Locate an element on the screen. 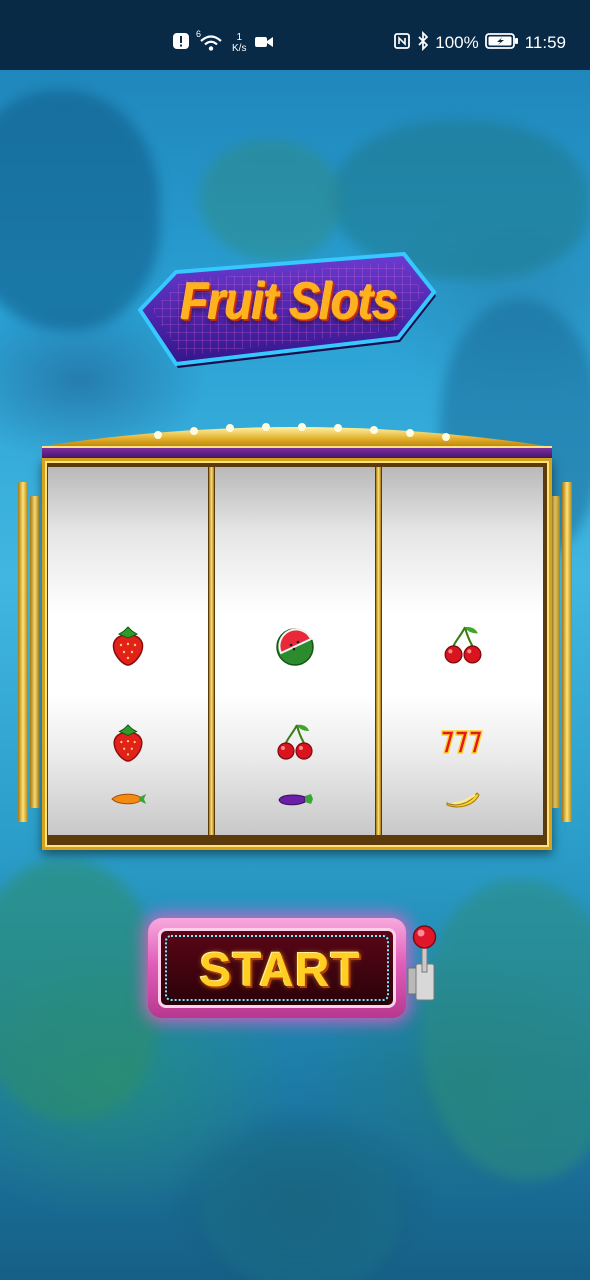 The image size is (590, 1280). start-button-label: START is located at coordinates (280, 970).